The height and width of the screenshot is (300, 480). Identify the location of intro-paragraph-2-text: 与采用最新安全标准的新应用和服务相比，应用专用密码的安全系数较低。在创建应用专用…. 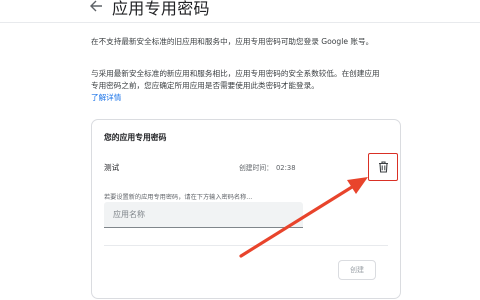
(235, 79).